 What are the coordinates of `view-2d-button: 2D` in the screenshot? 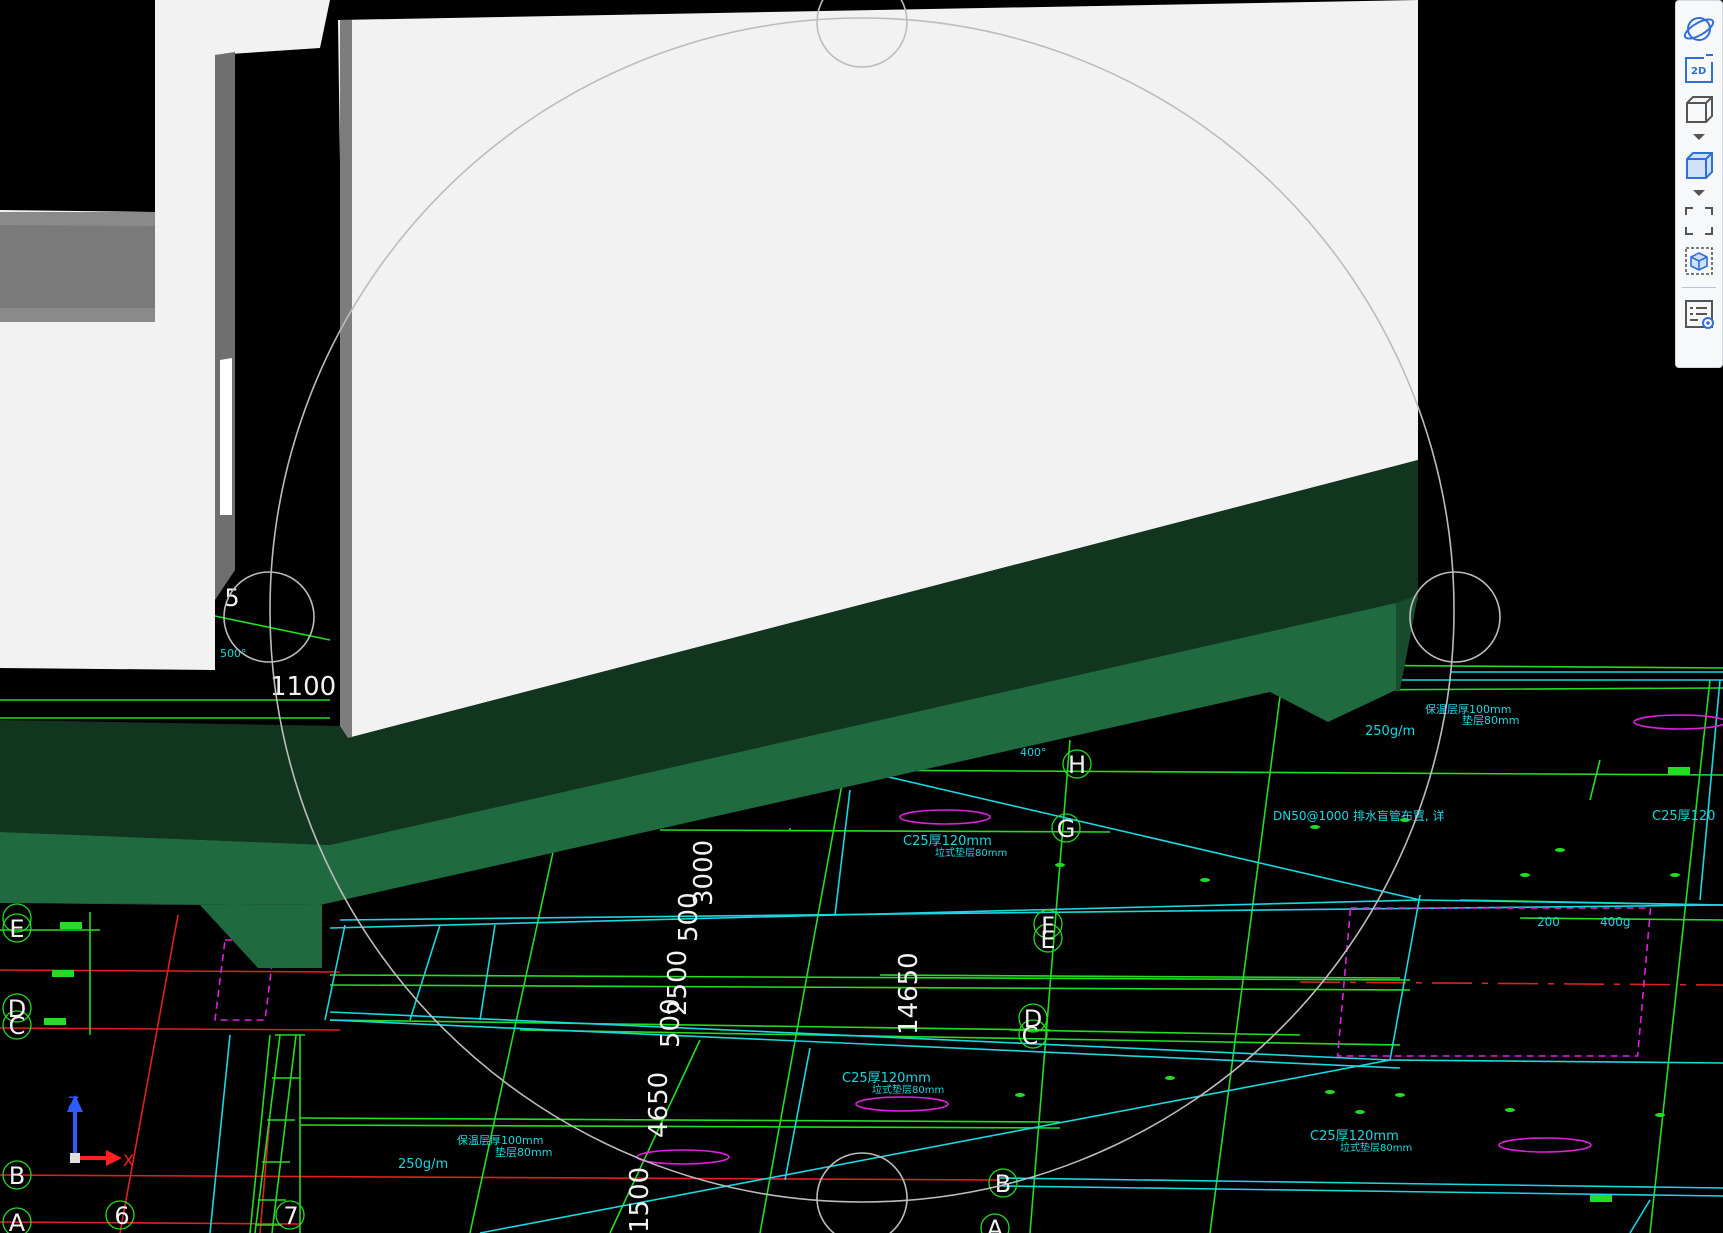 It's located at (1699, 69).